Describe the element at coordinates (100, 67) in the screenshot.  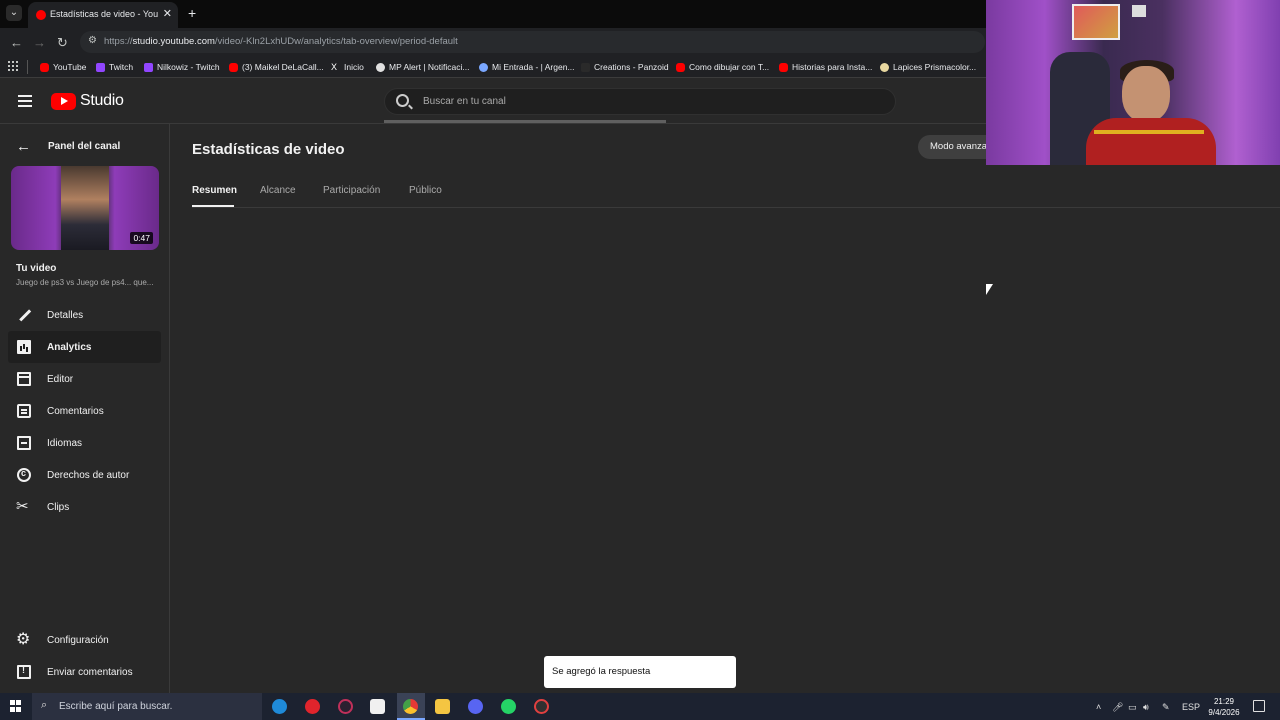
I see `twitch-icon` at that location.